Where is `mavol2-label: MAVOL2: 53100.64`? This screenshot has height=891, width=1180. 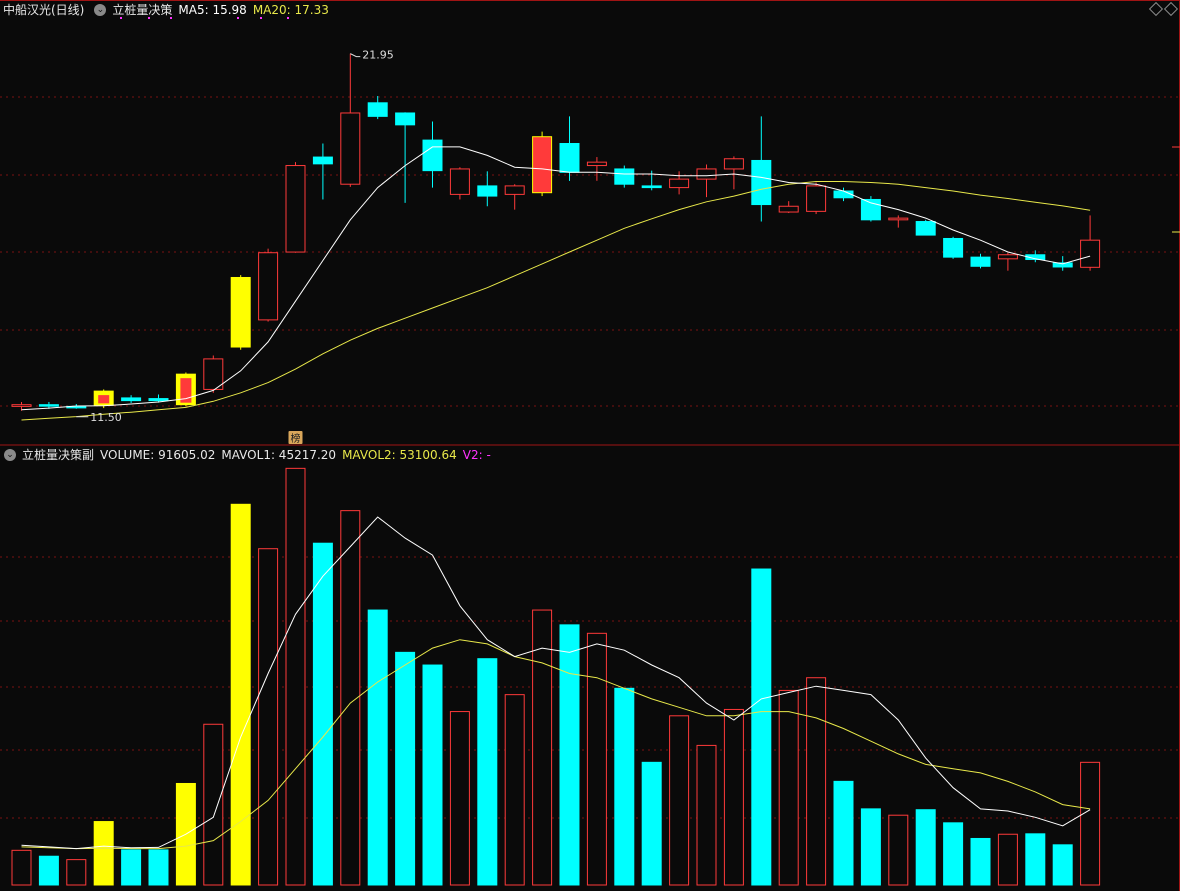
mavol2-label: MAVOL2: 53100.64 is located at coordinates (399, 455).